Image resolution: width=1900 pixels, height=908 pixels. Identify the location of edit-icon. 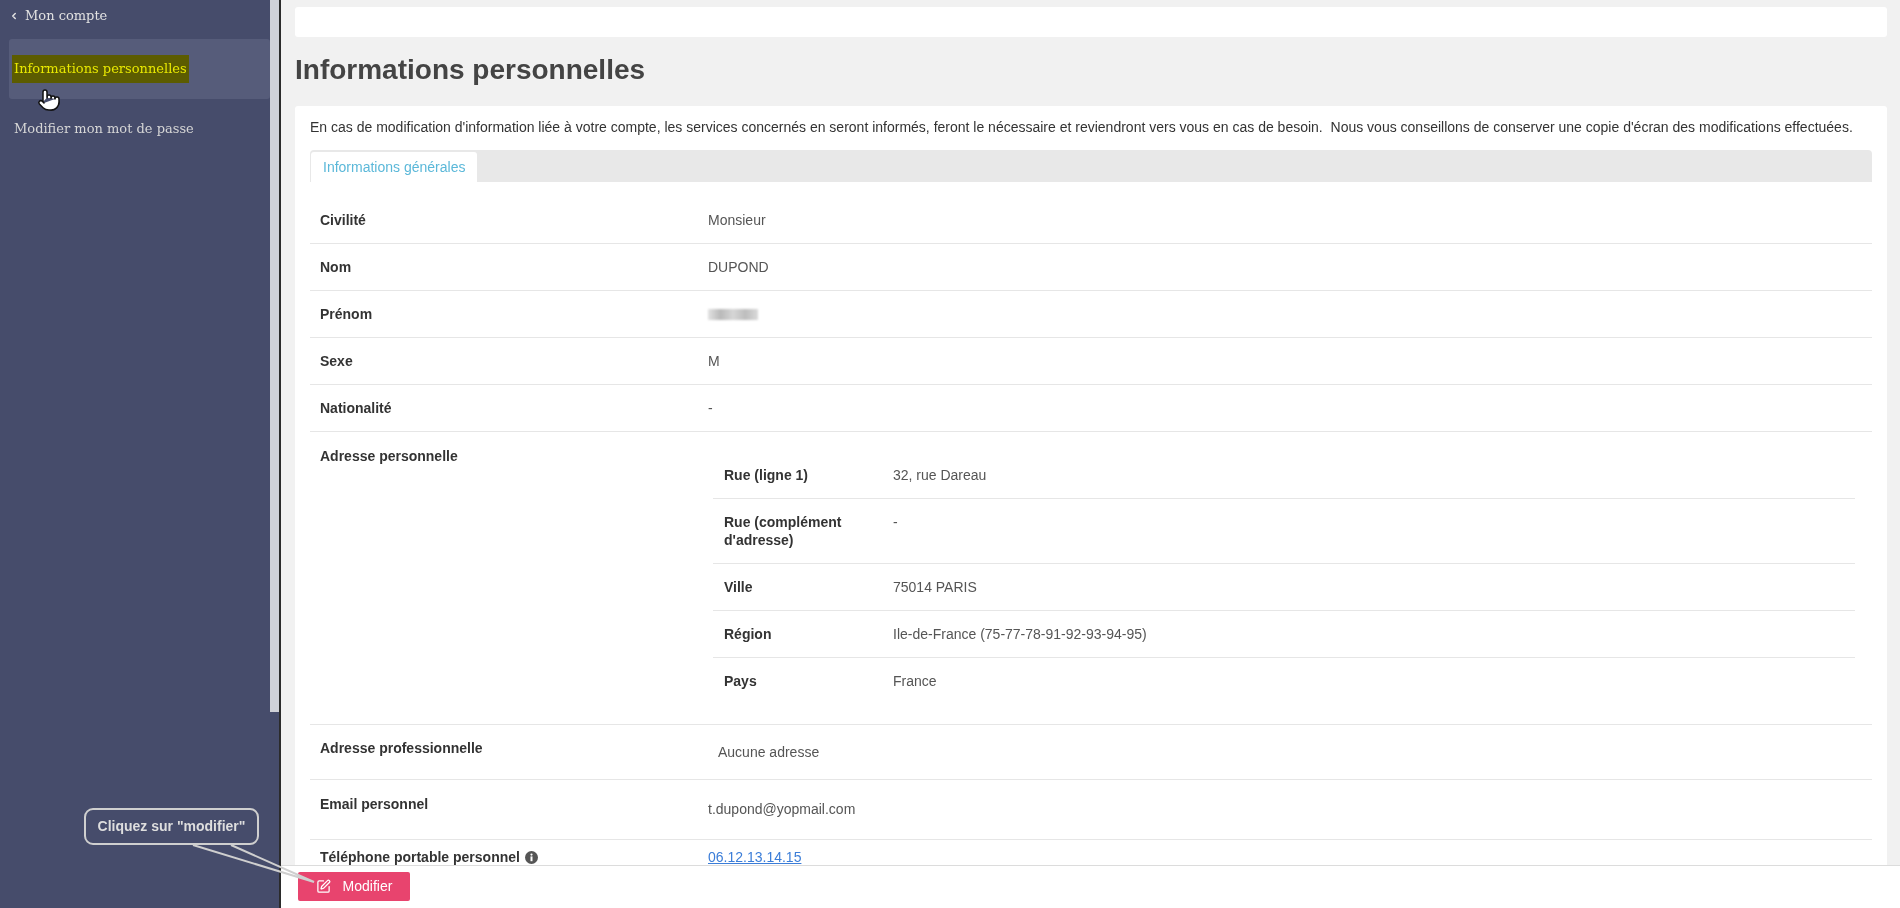
(323, 886).